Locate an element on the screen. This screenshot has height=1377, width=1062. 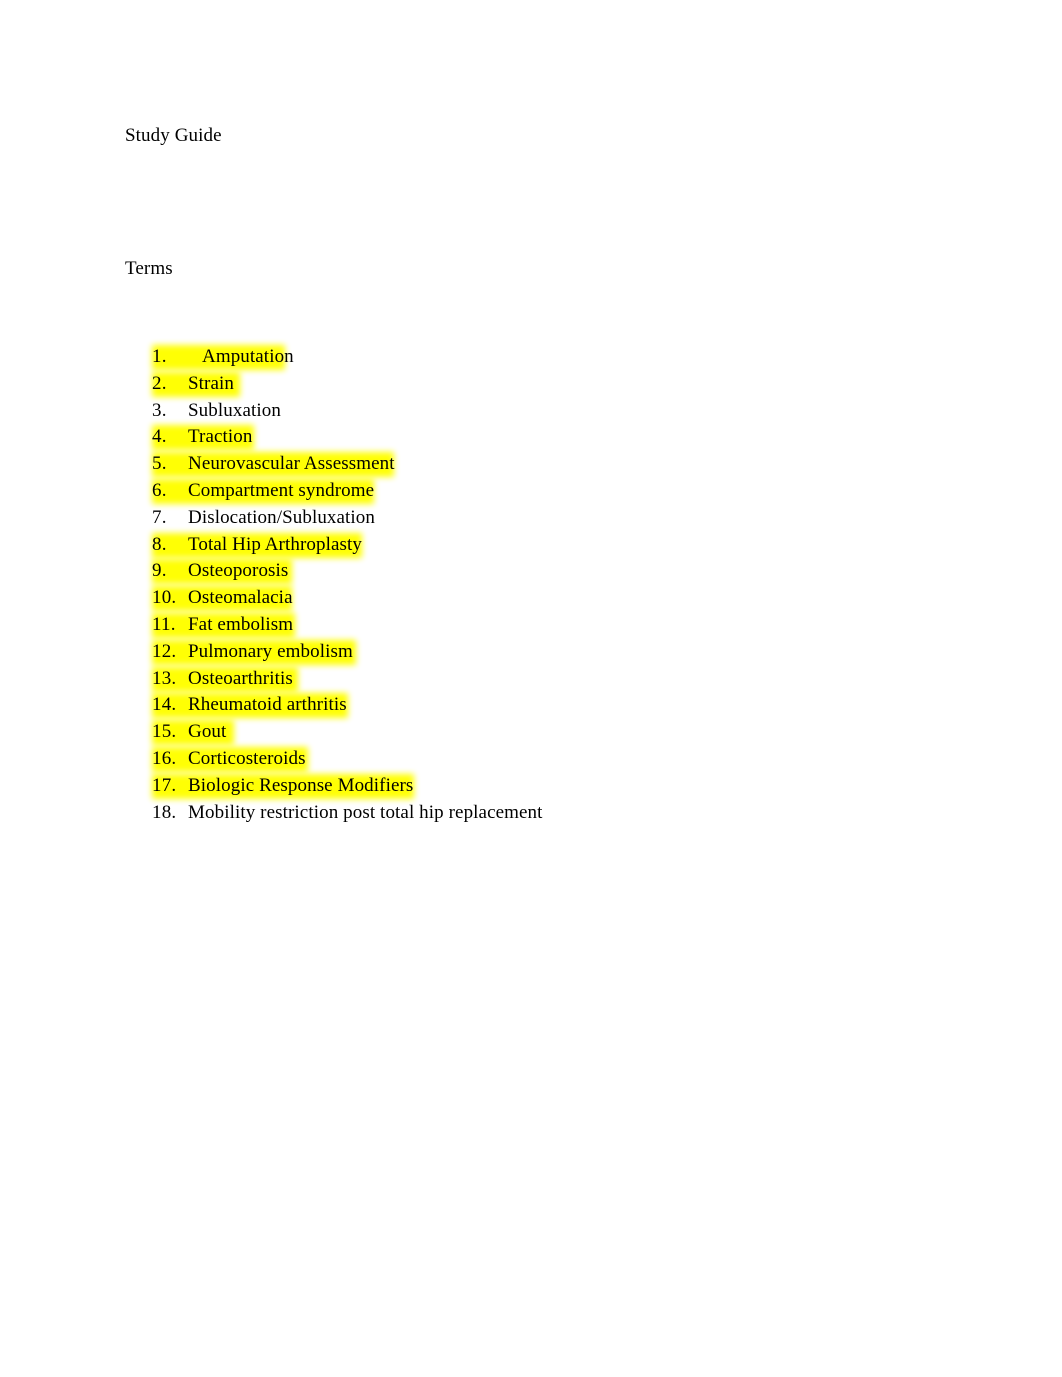
list-item-content: 3. Subluxation is located at coordinates (532, 411).